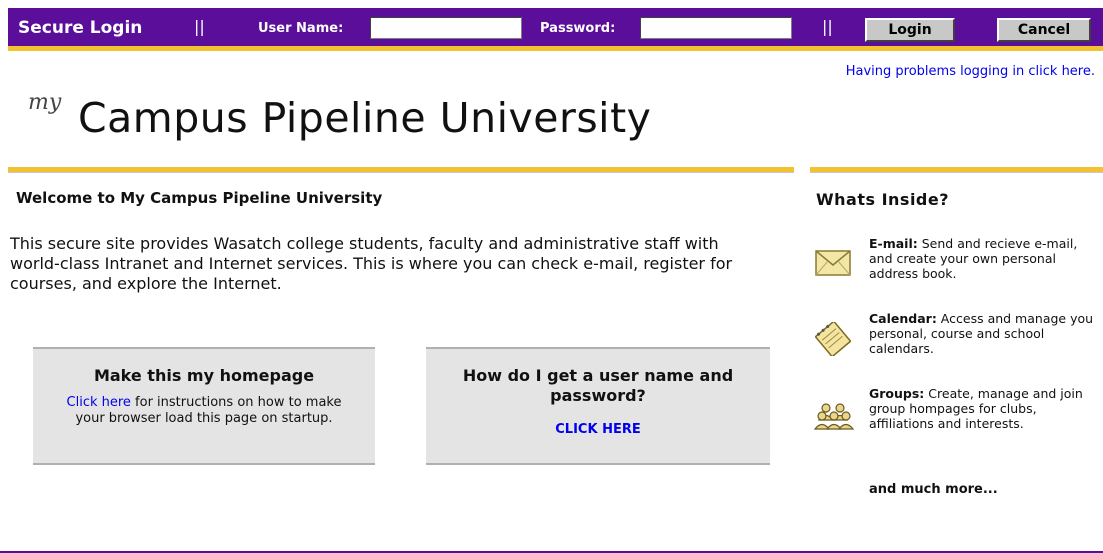 This screenshot has width=1103, height=553. Describe the element at coordinates (578, 28) in the screenshot. I see `password-label: Password:` at that location.